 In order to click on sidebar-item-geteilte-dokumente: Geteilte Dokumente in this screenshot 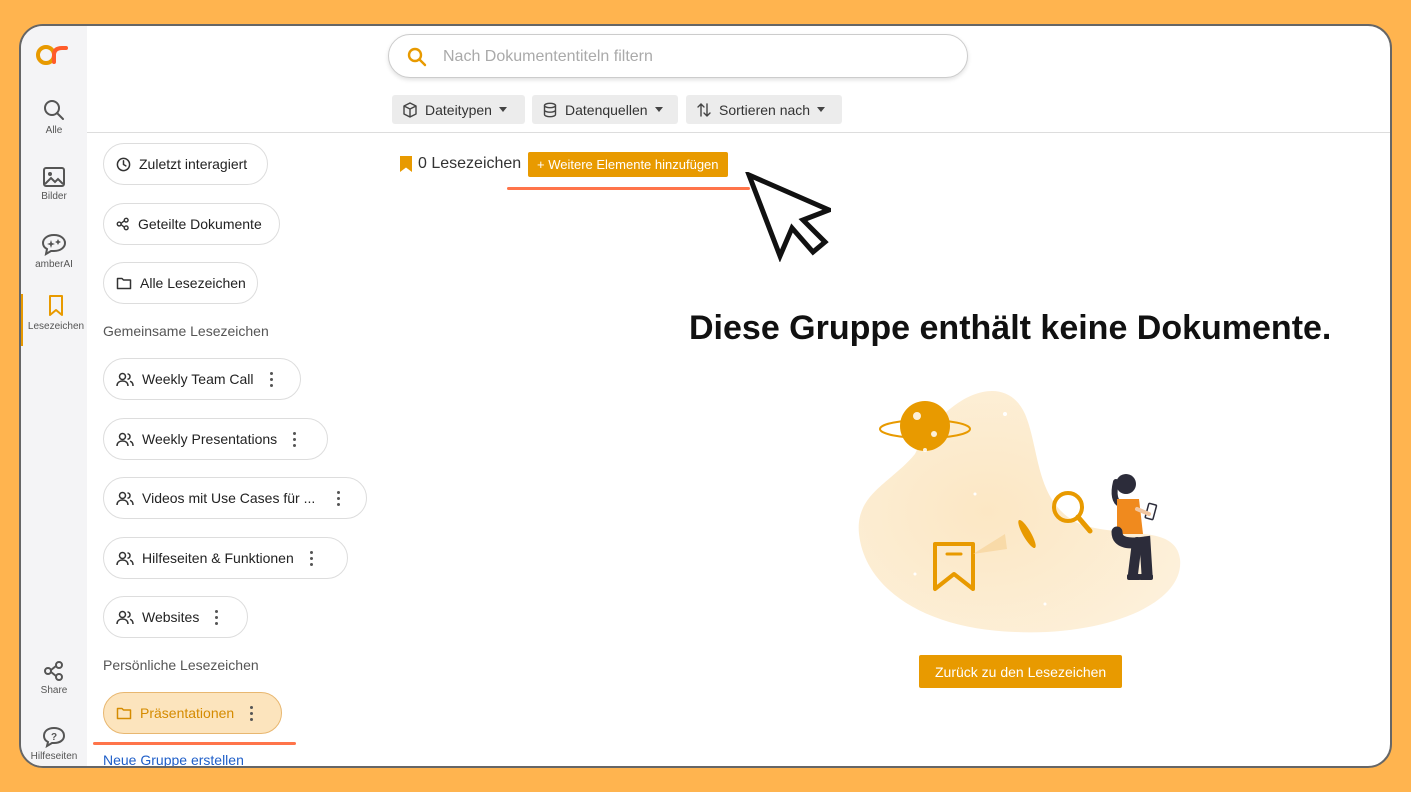, I will do `click(191, 224)`.